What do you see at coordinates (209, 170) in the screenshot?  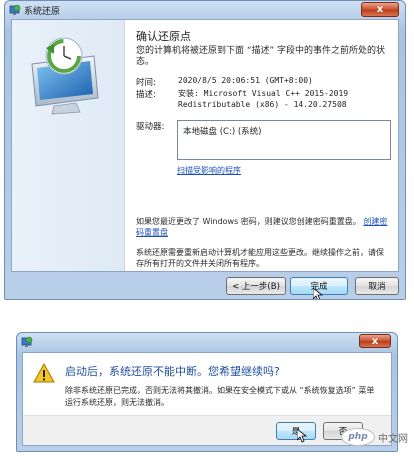 I see `scan-affected-programs-link: 扫描受影响的程序` at bounding box center [209, 170].